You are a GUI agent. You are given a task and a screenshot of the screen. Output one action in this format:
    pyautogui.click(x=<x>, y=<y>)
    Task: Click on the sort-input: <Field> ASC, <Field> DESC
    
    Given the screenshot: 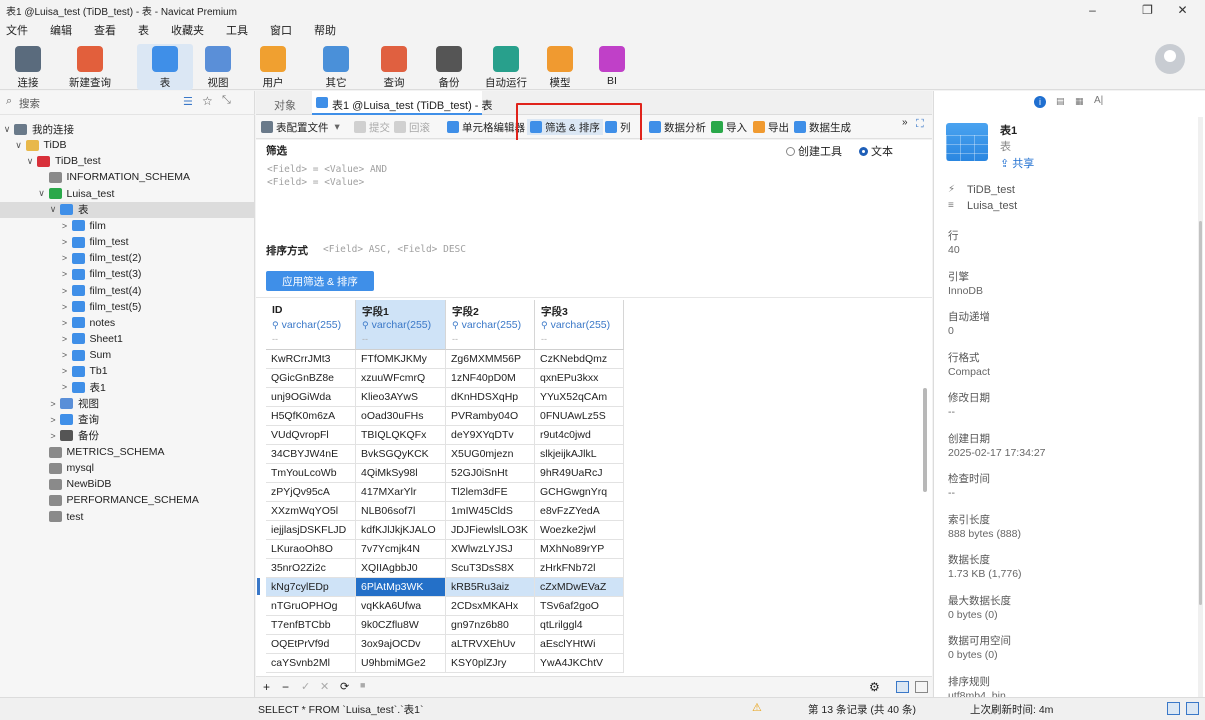 What is the action you would take?
    pyautogui.click(x=394, y=249)
    